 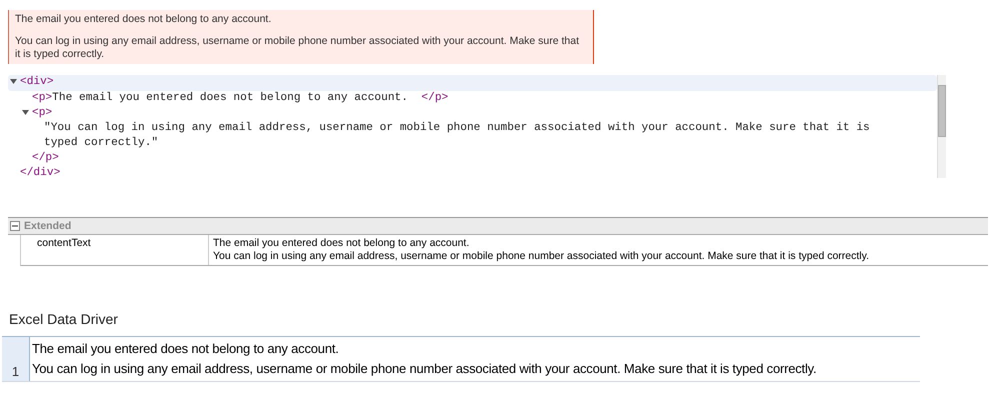 I want to click on section-title: Excel Data Driver, so click(x=64, y=319).